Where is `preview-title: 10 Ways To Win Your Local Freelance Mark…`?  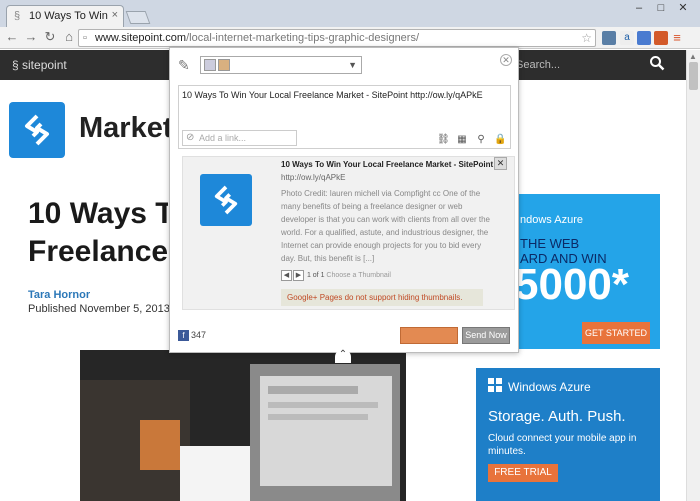 preview-title: 10 Ways To Win Your Local Freelance Mark… is located at coordinates (387, 164).